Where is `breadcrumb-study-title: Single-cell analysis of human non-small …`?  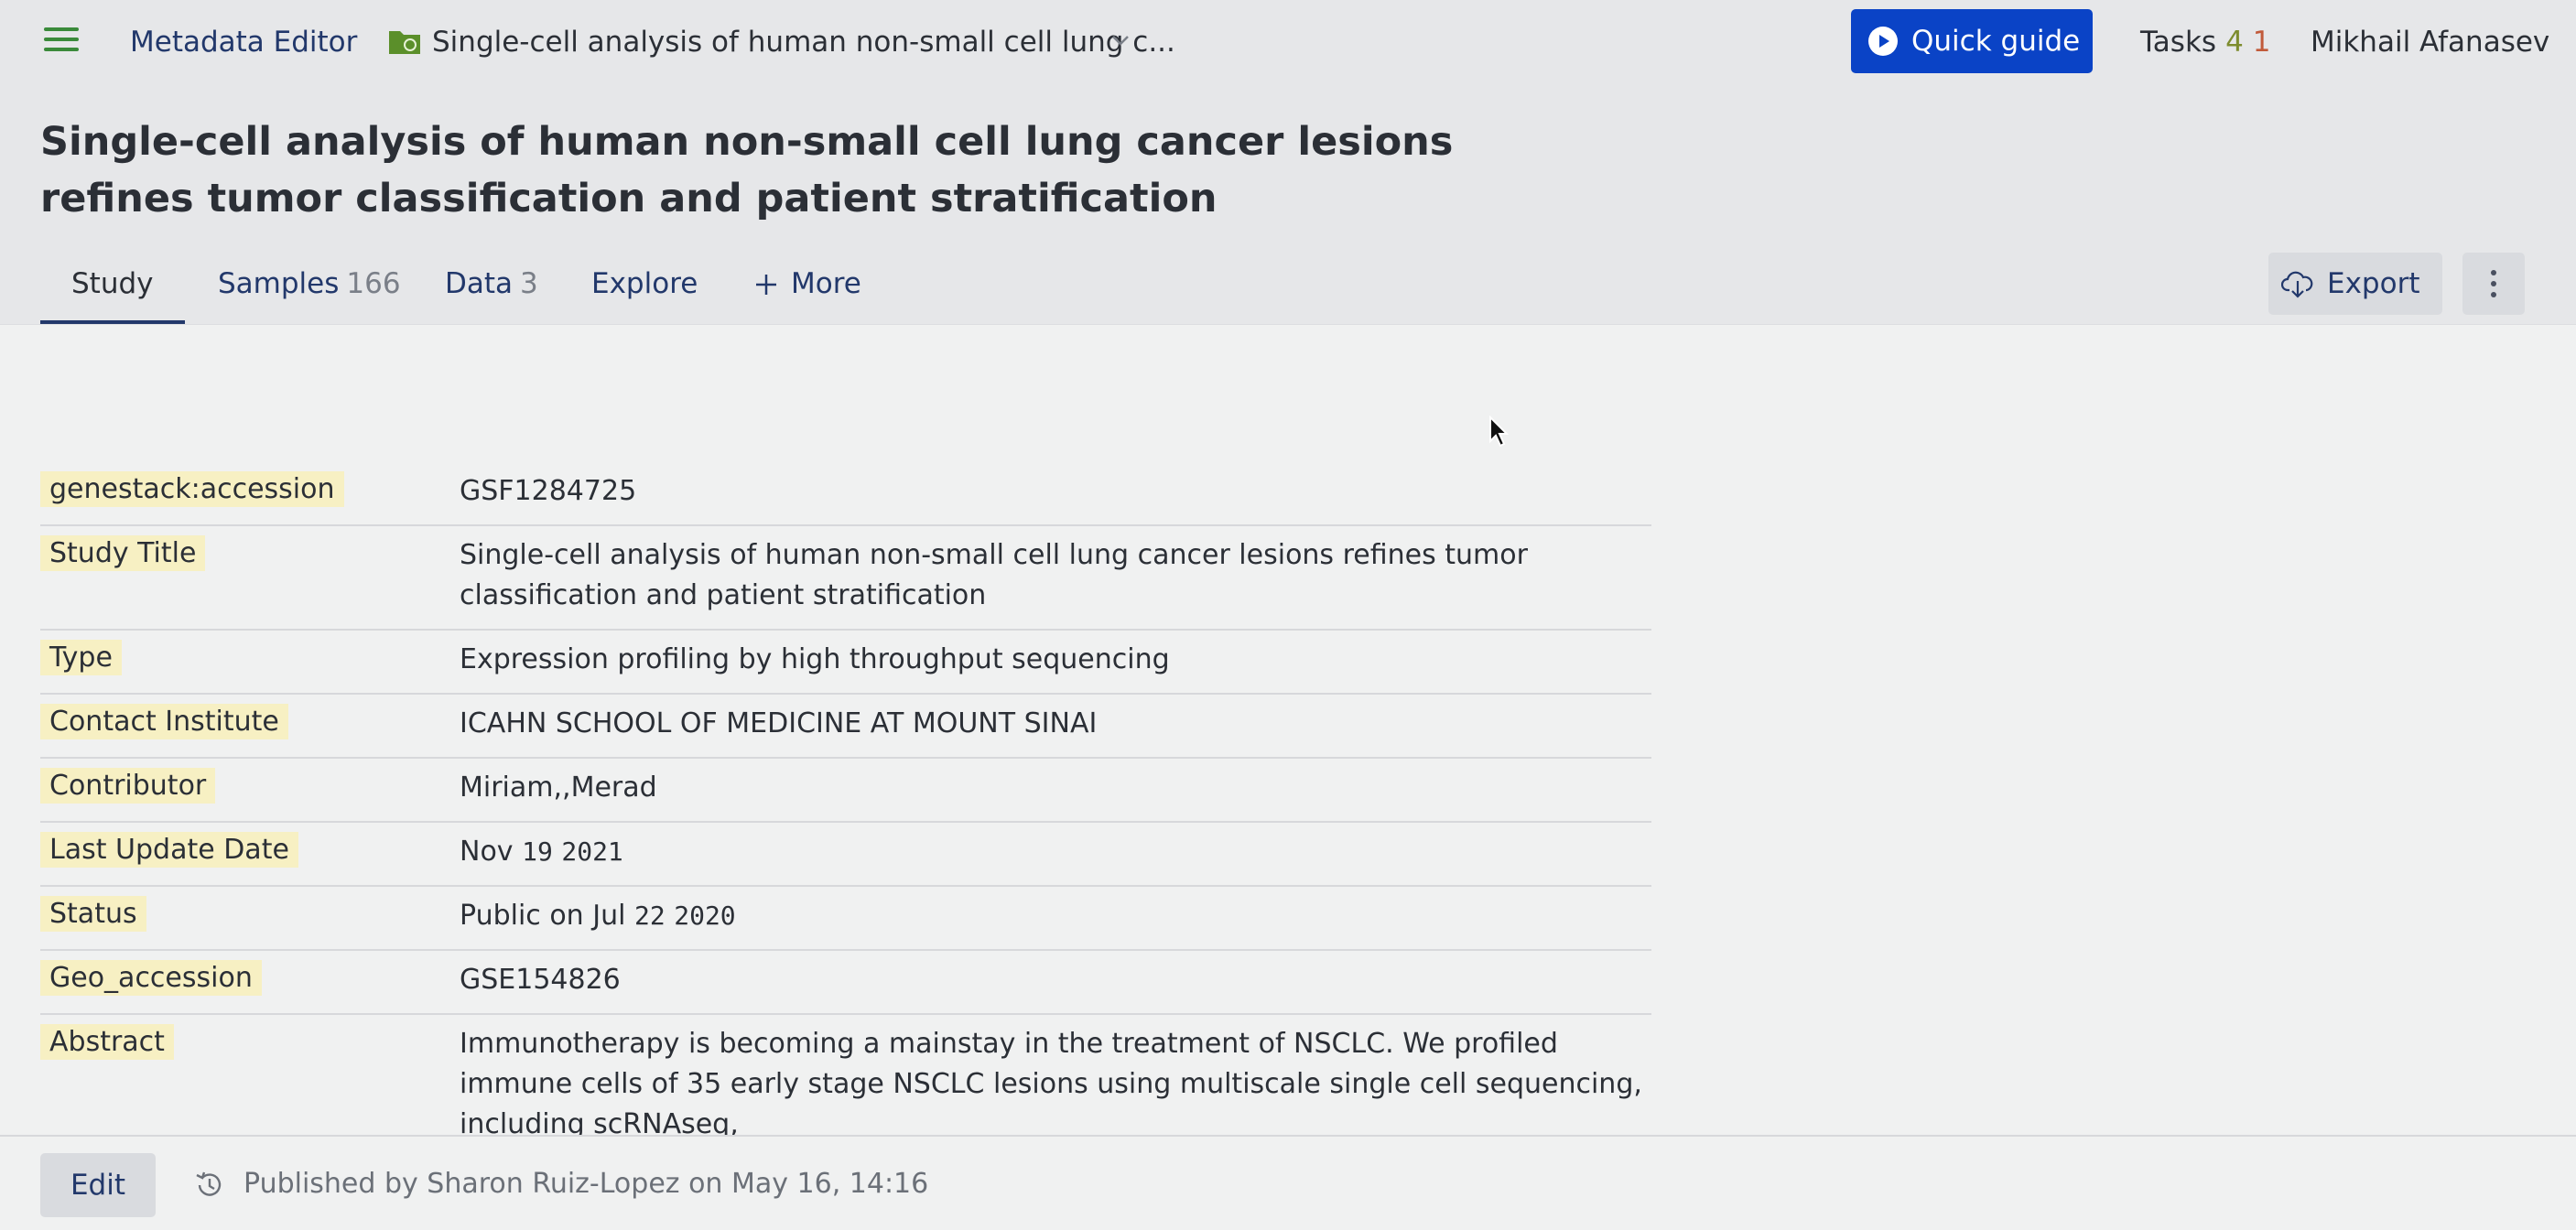
breadcrumb-study-title: Single-cell analysis of human non-small … is located at coordinates (804, 43).